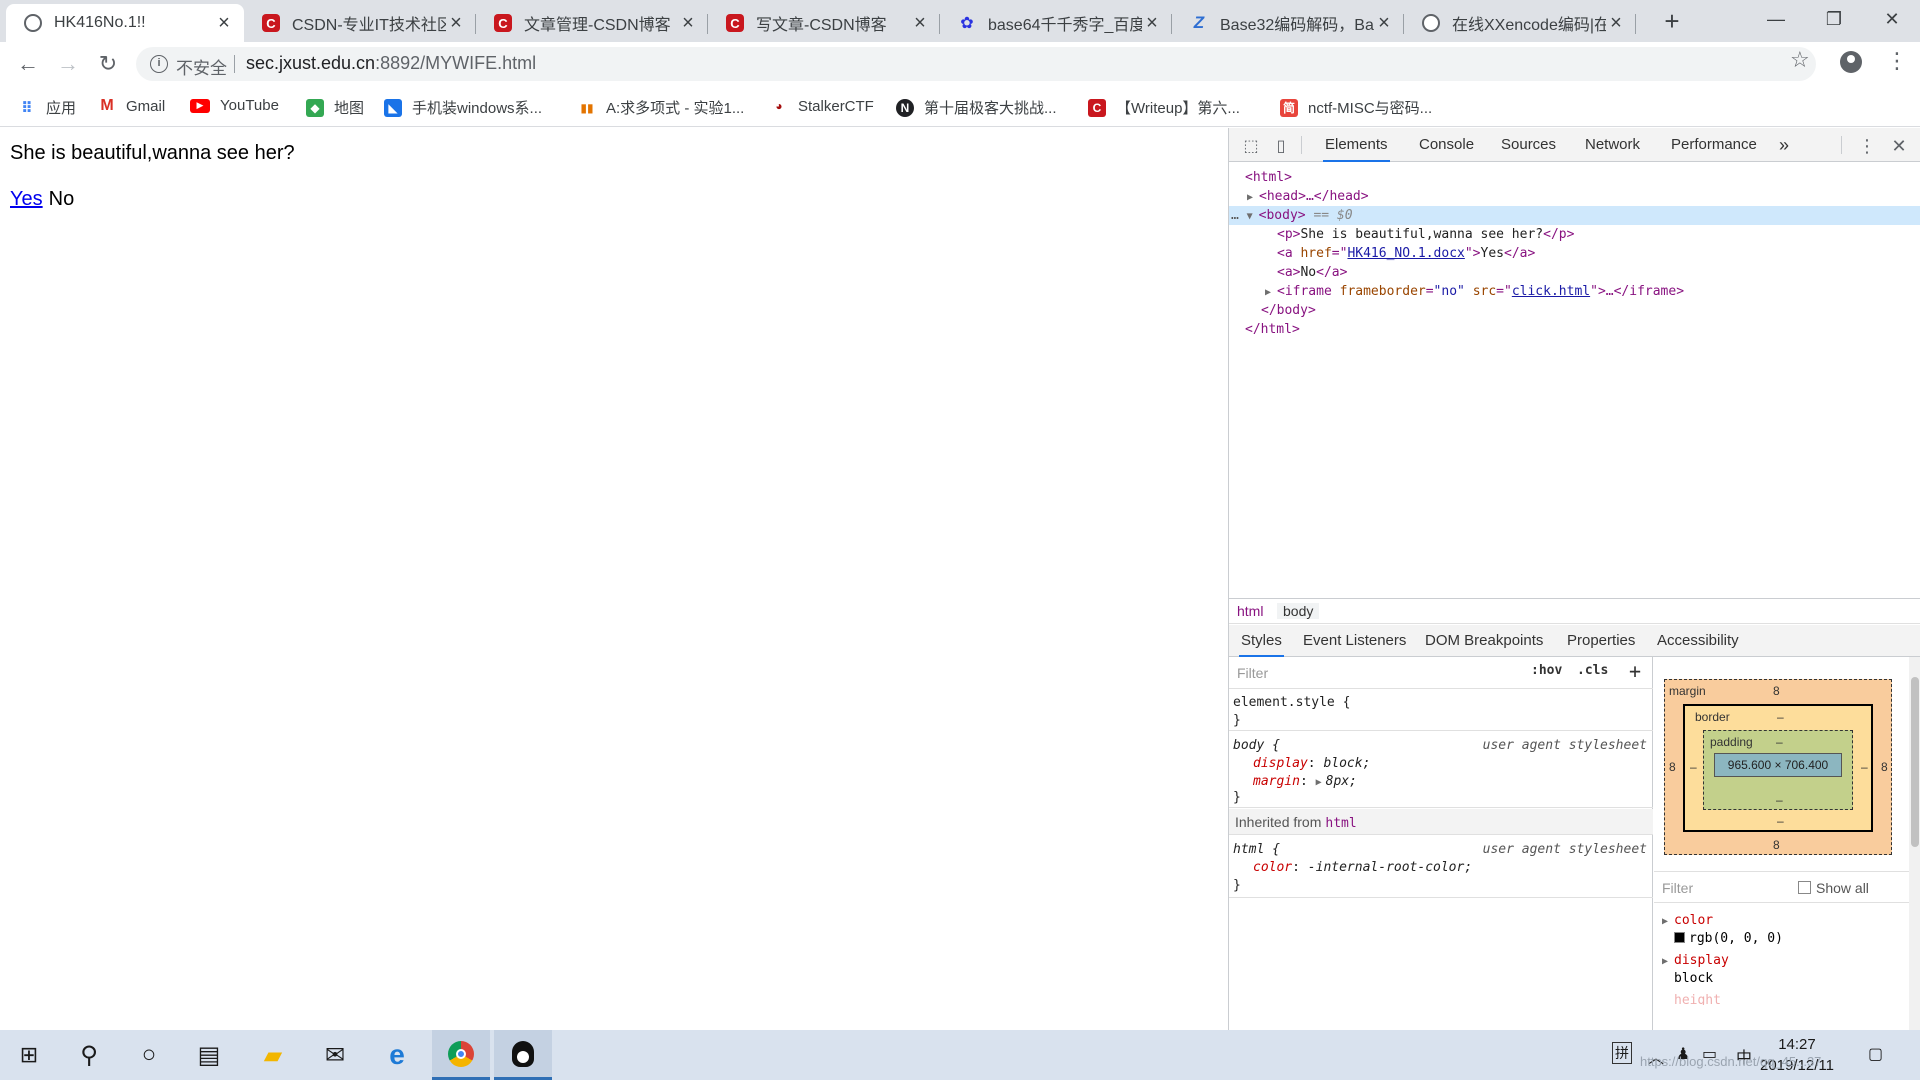 The width and height of the screenshot is (1920, 1080). I want to click on devtools-menu-icon: ⋮, so click(1867, 146).